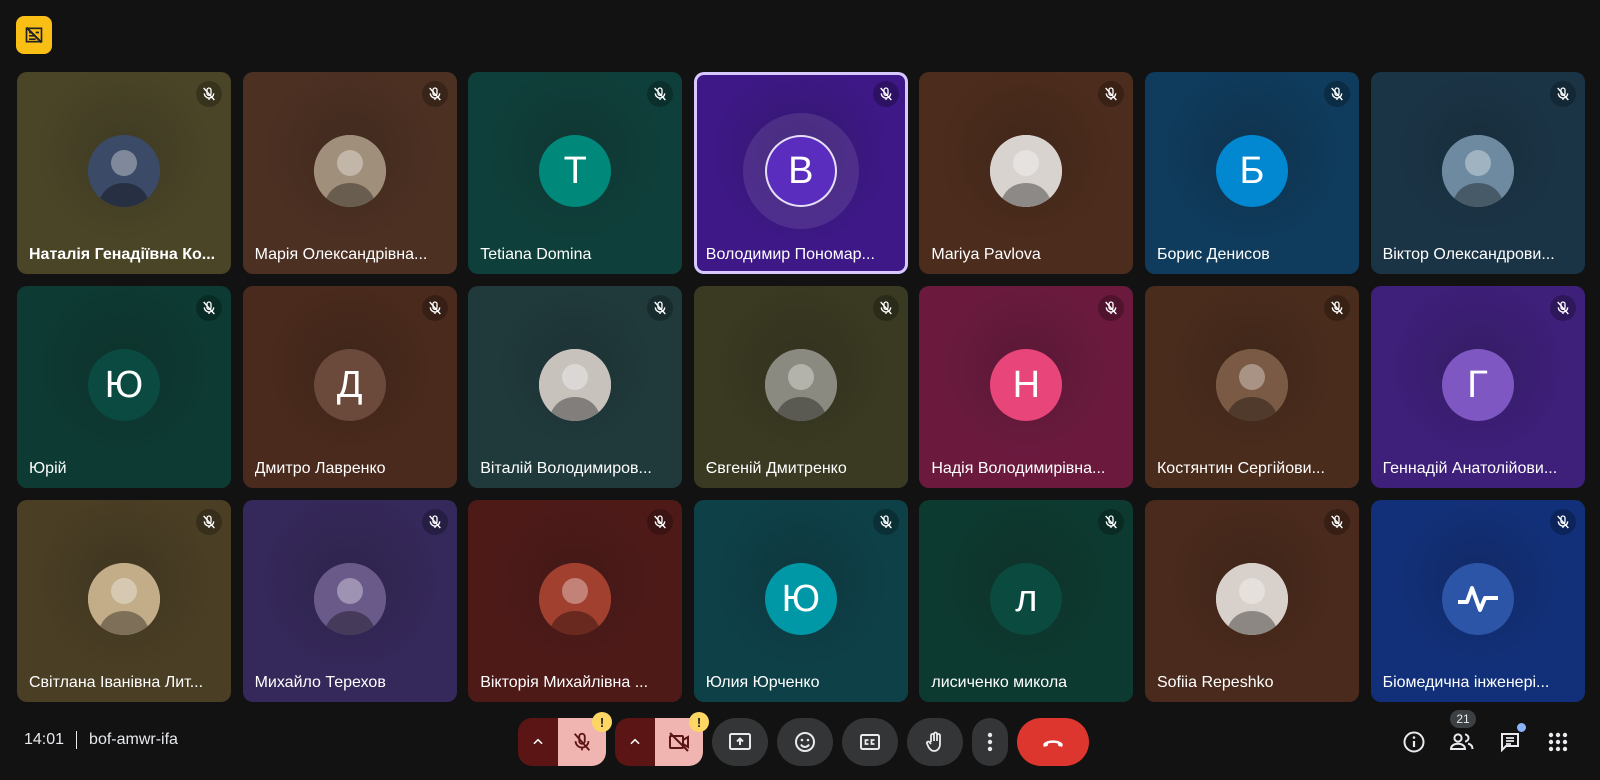 The width and height of the screenshot is (1600, 780). I want to click on participant-name: Михайло Терехов, so click(320, 682).